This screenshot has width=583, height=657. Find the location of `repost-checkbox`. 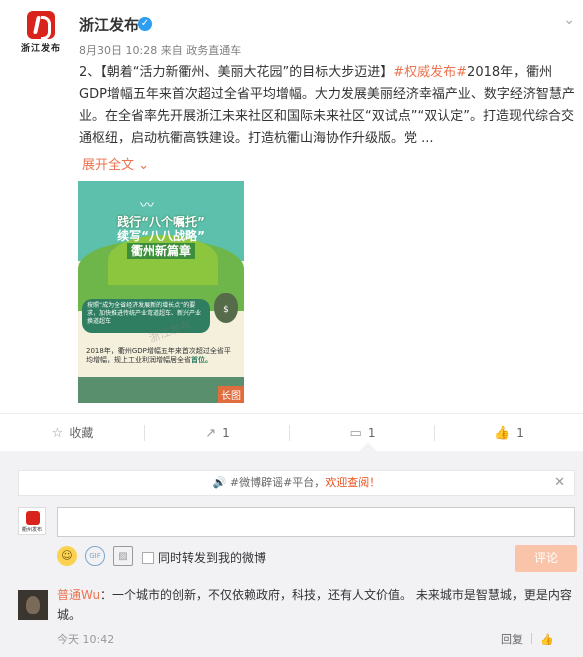

repost-checkbox is located at coordinates (148, 558).